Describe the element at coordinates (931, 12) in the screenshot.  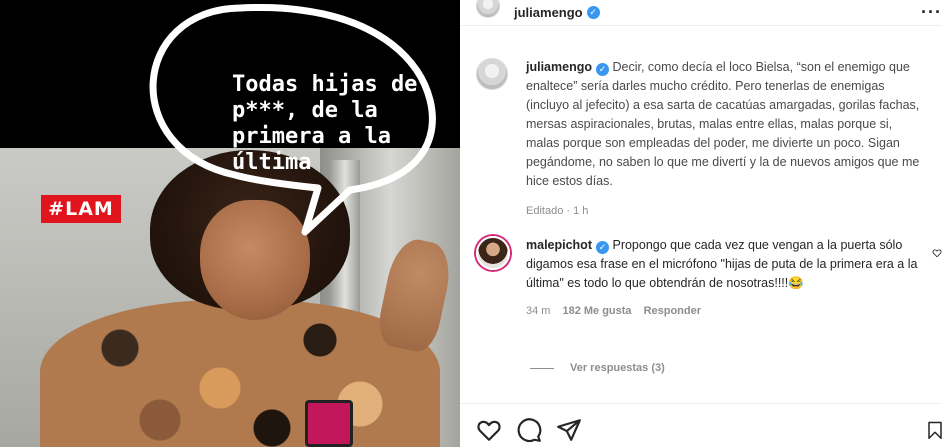
I see `more-options-icon: ···` at that location.